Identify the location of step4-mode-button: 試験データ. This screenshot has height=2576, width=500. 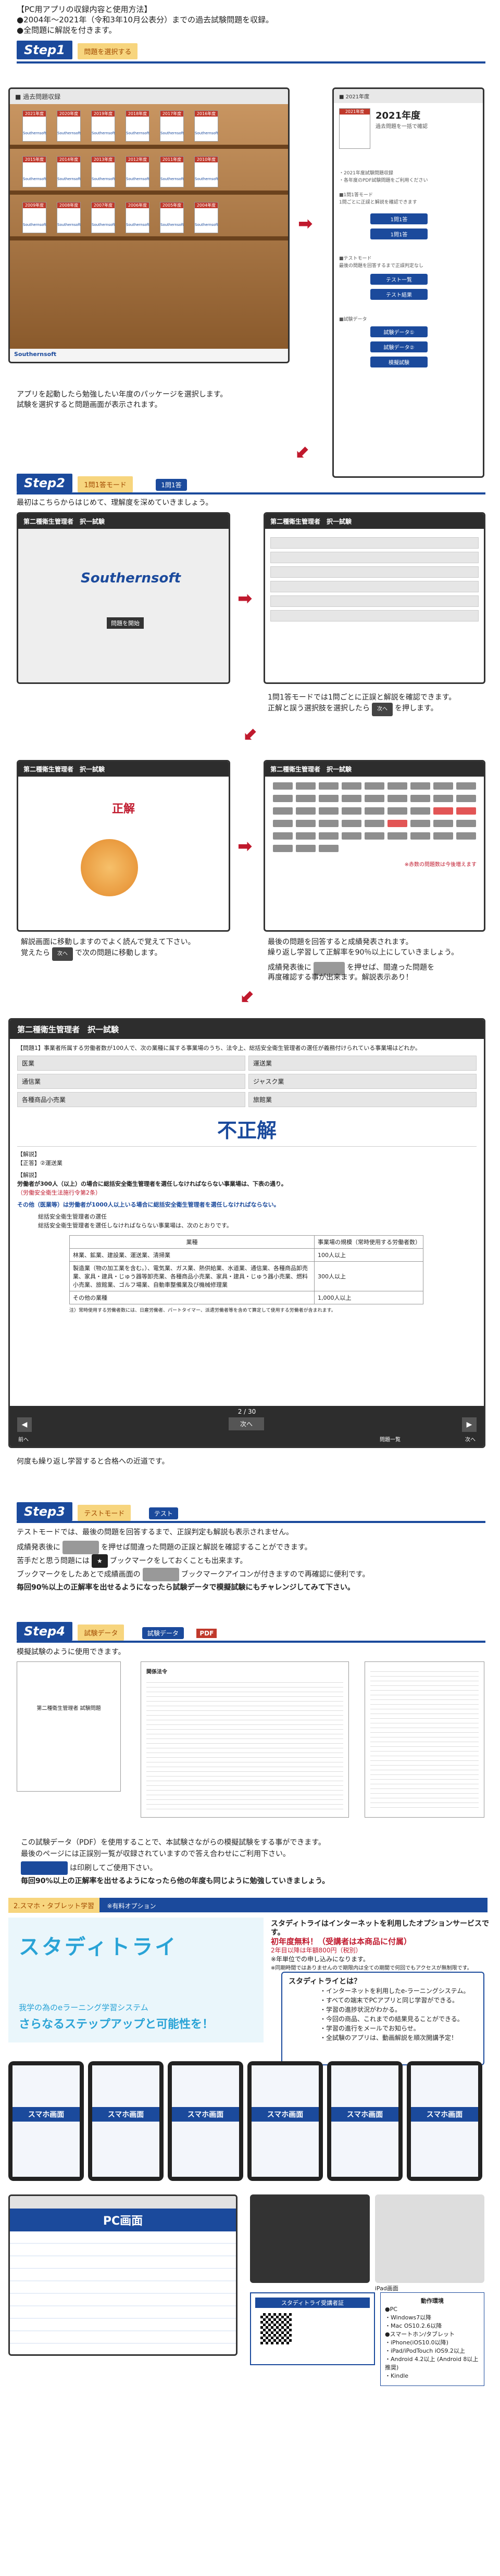
(163, 1633).